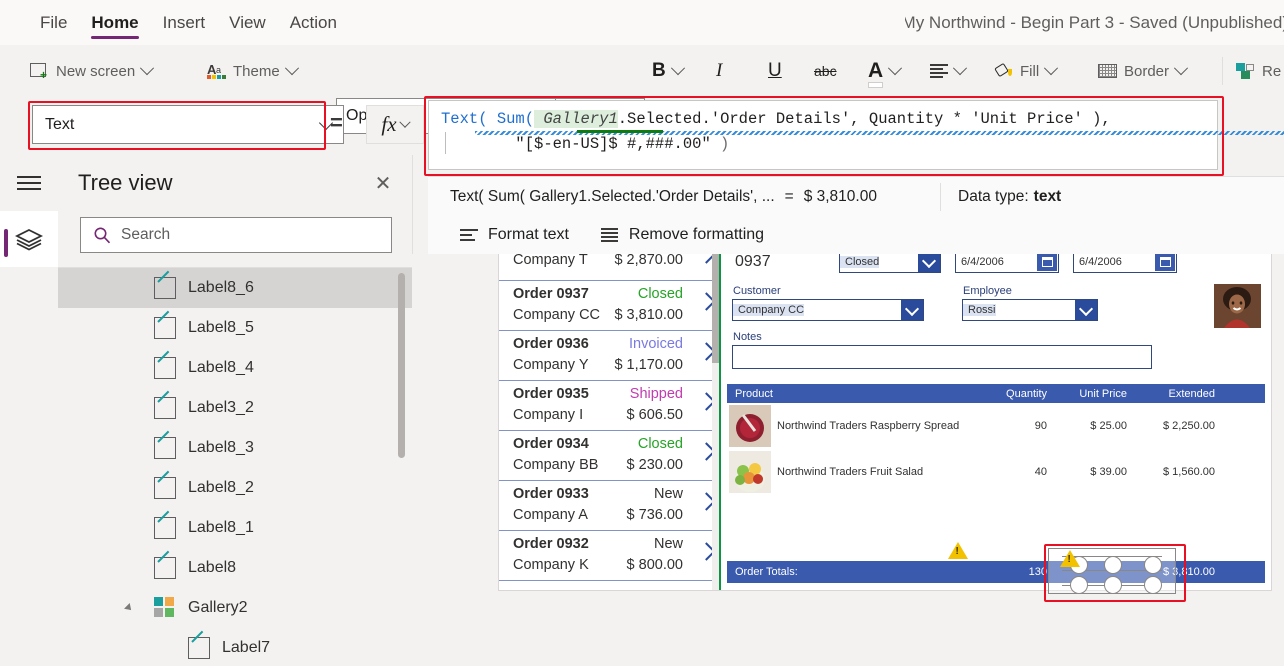 The image size is (1284, 666). I want to click on fx-button: fx, so click(395, 124).